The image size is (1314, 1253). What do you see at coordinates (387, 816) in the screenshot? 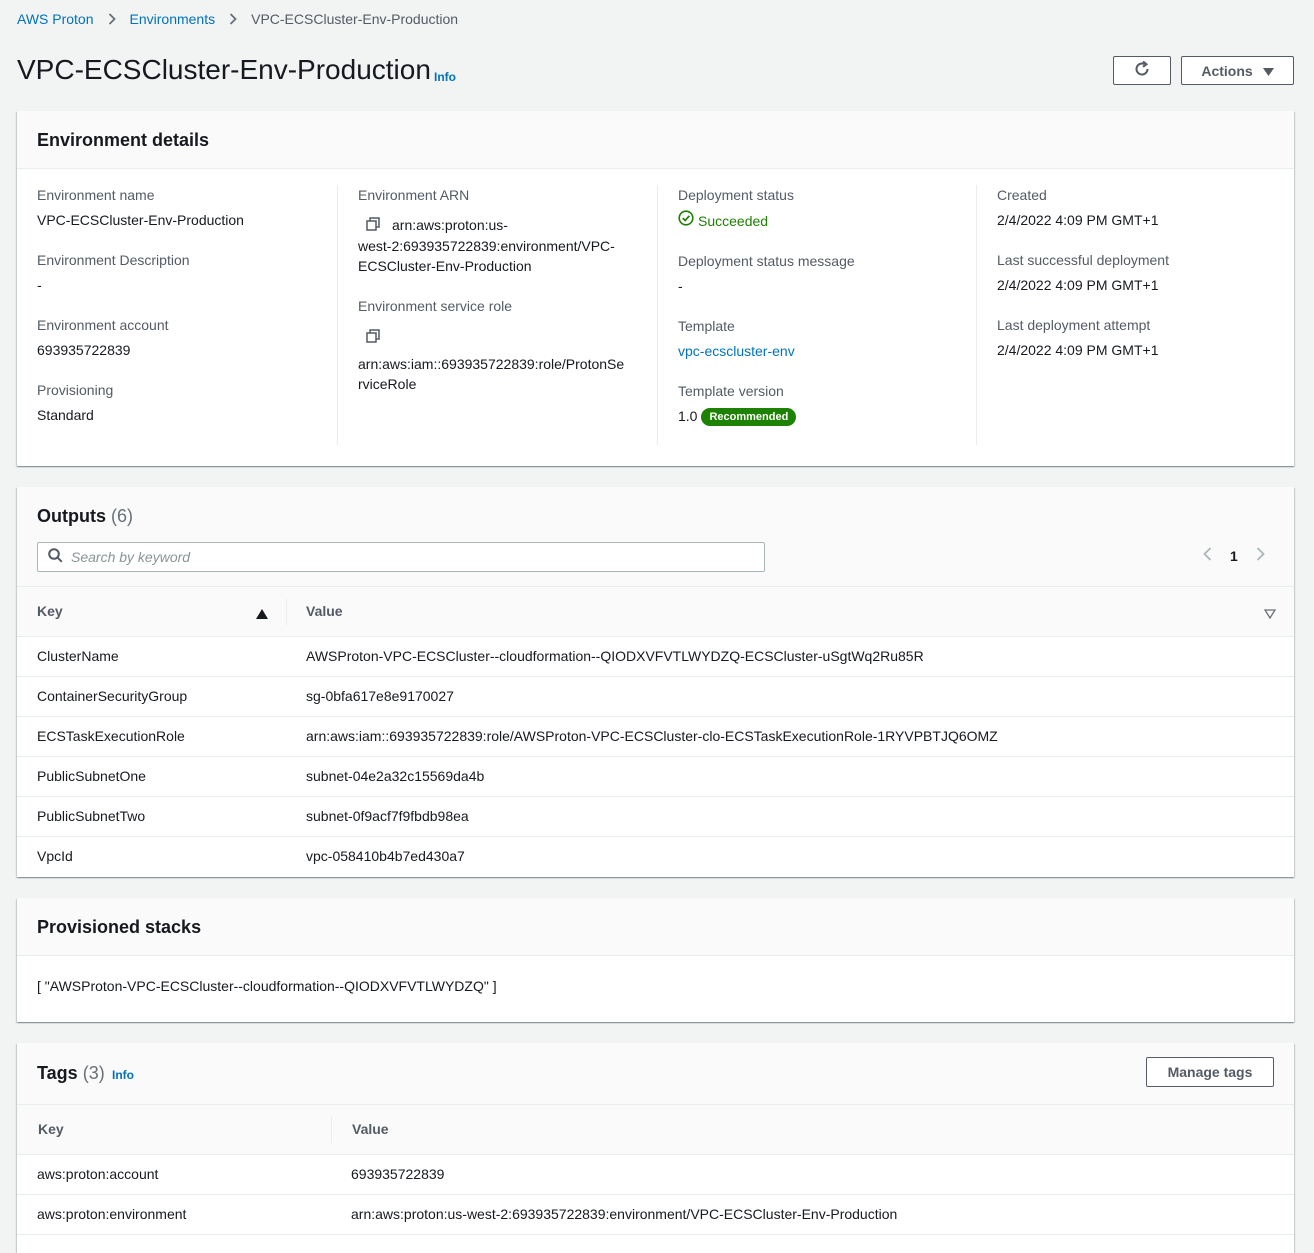
I see `row-value: subnet-0f9acf7f9fbdb98ea` at bounding box center [387, 816].